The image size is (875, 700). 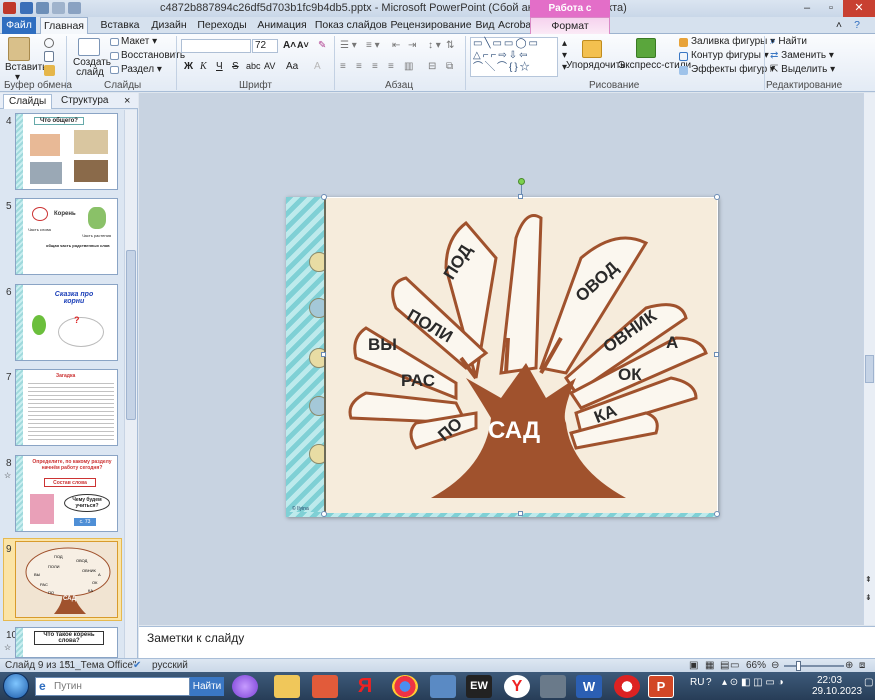 I want to click on tray-icons: ▴ ⊙ ◧ ◫ ▭ ◑, so click(x=753, y=682).